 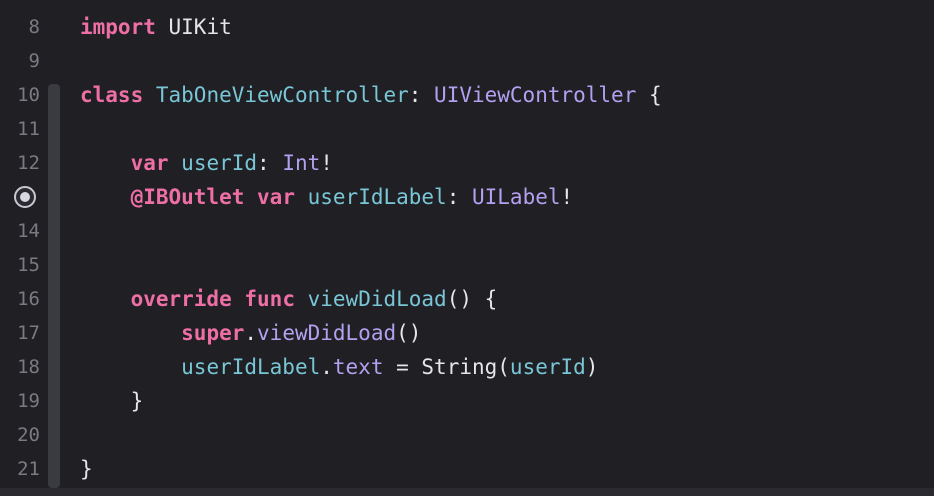 I want to click on line-number: 17, so click(x=28, y=333).